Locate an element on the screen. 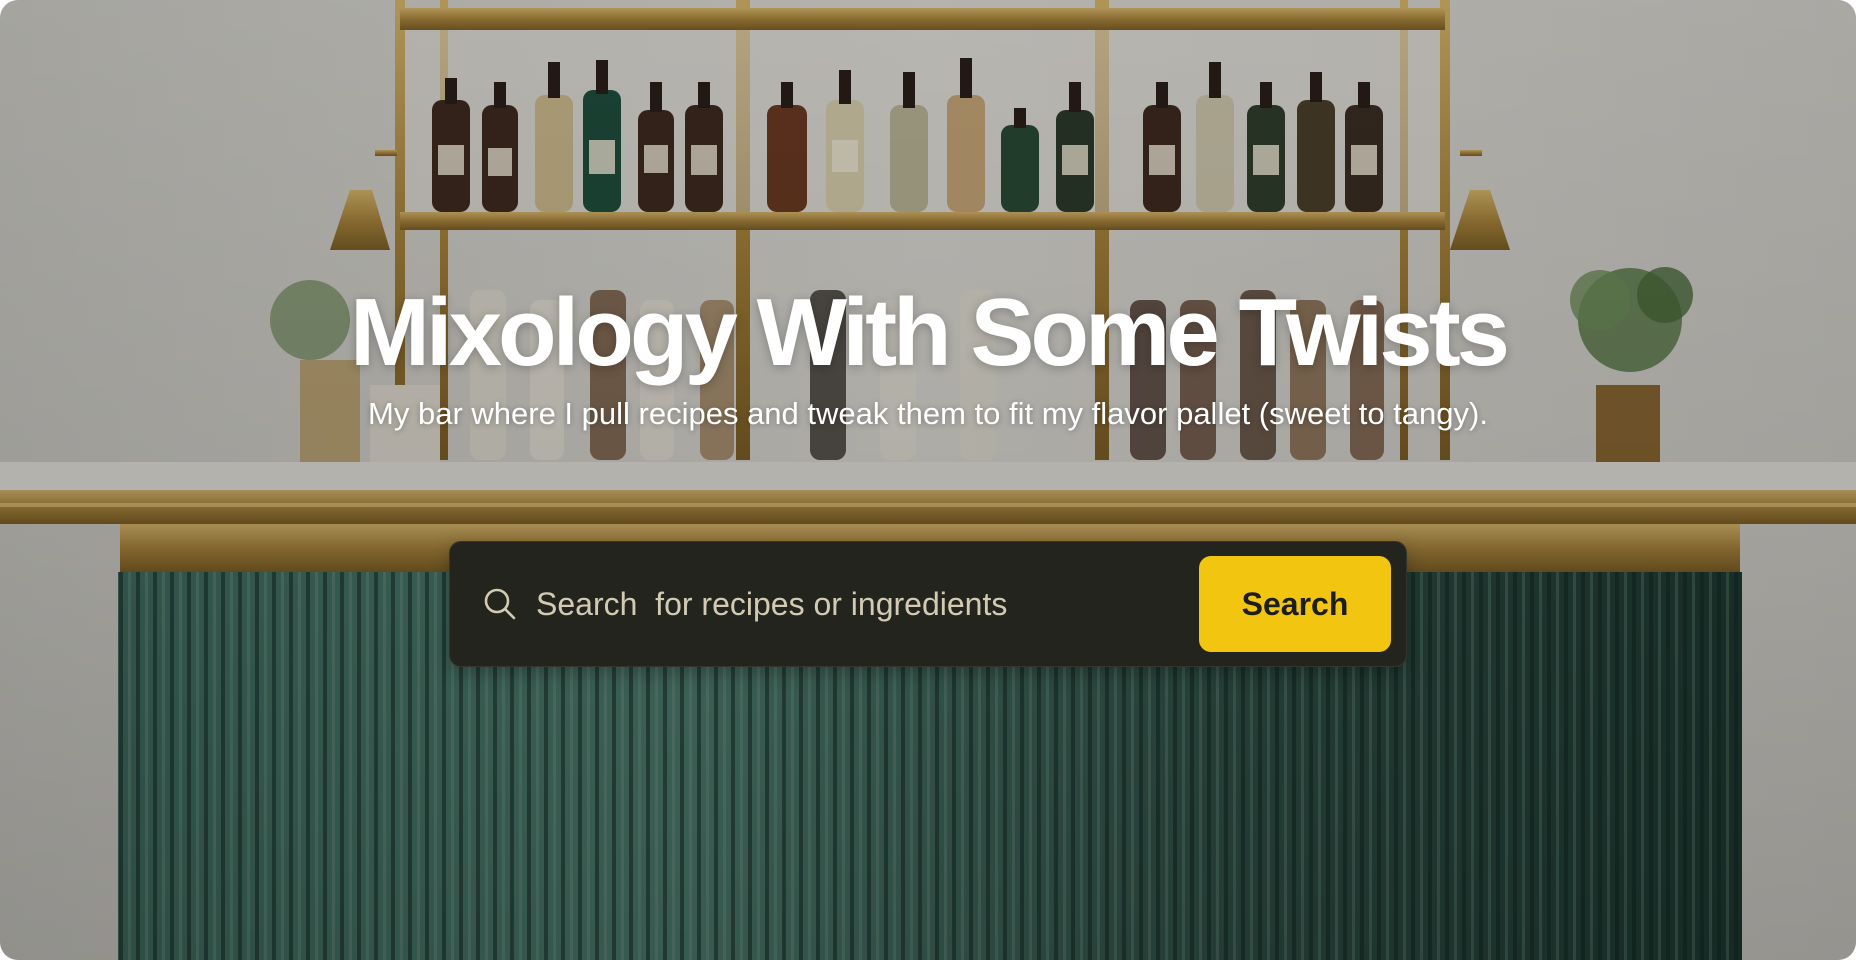 The image size is (1856, 960). search-input is located at coordinates (867, 604).